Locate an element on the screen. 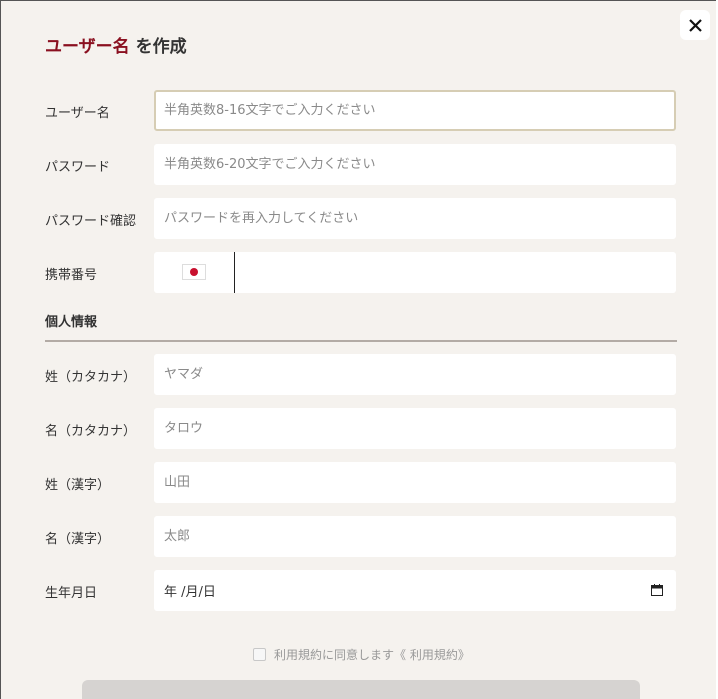  close-icon is located at coordinates (695, 25).